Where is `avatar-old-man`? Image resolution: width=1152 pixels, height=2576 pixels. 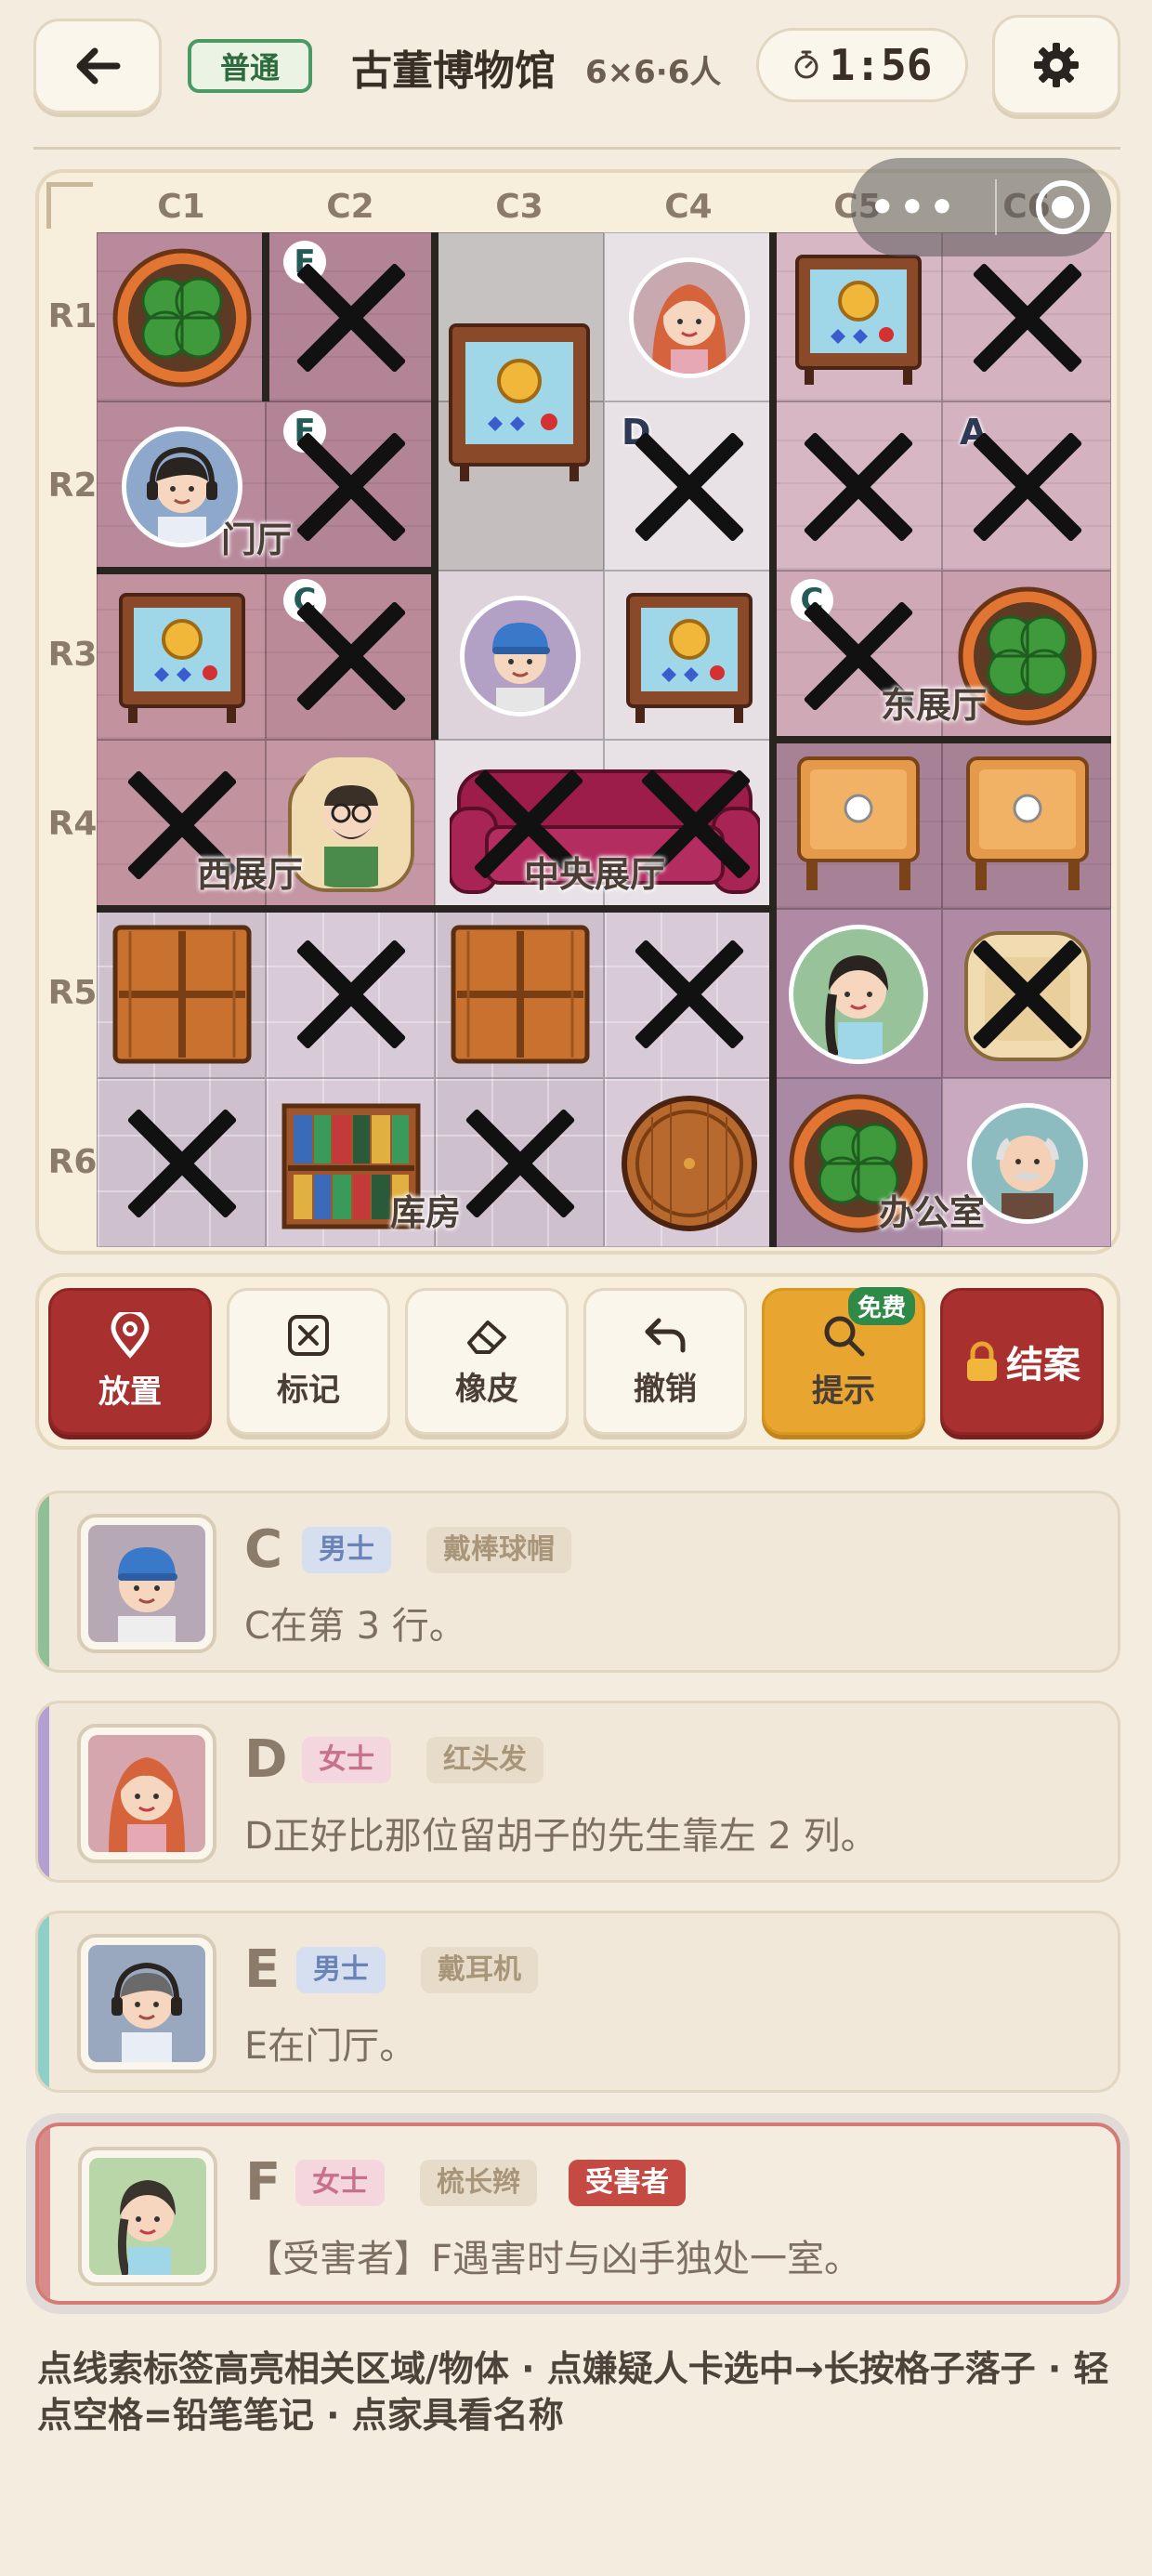 avatar-old-man is located at coordinates (1027, 1163).